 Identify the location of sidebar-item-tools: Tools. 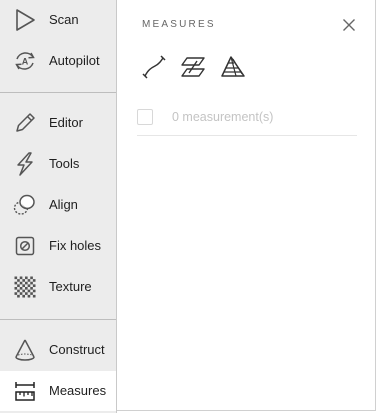
(58, 164).